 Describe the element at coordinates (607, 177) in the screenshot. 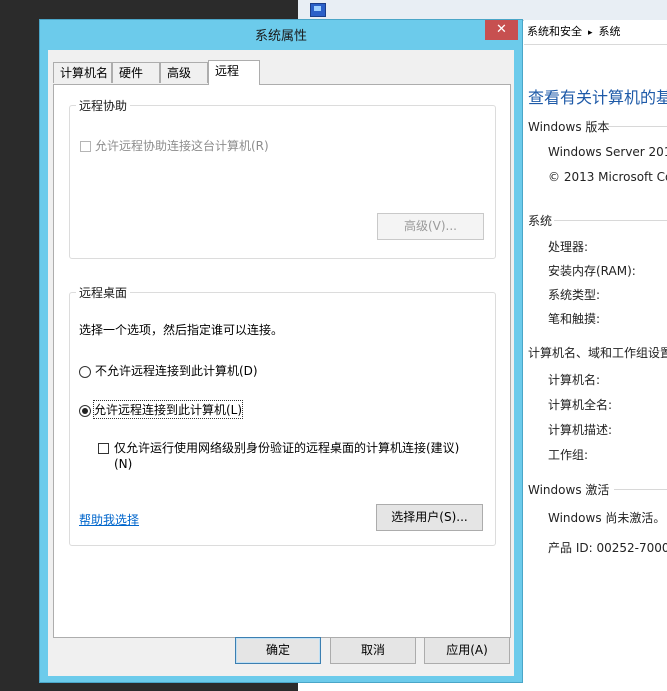

I see `copyright-text: © 2013 Microsoft Co` at that location.